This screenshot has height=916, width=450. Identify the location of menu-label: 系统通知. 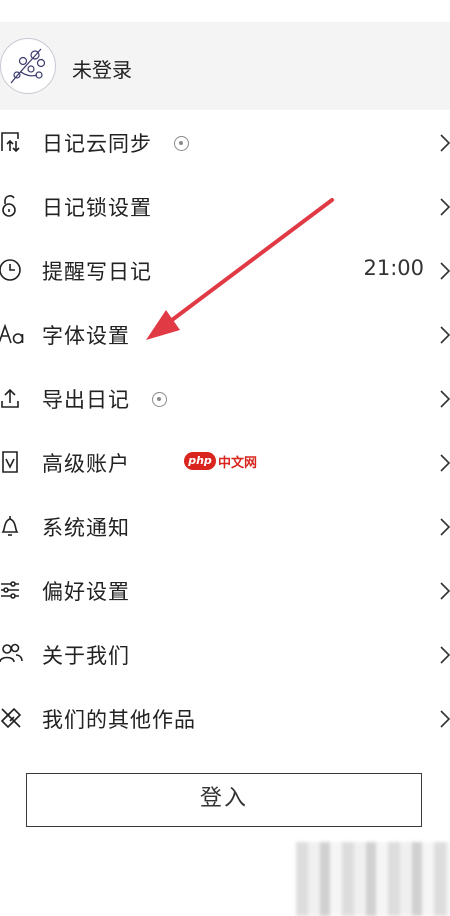
(86, 528).